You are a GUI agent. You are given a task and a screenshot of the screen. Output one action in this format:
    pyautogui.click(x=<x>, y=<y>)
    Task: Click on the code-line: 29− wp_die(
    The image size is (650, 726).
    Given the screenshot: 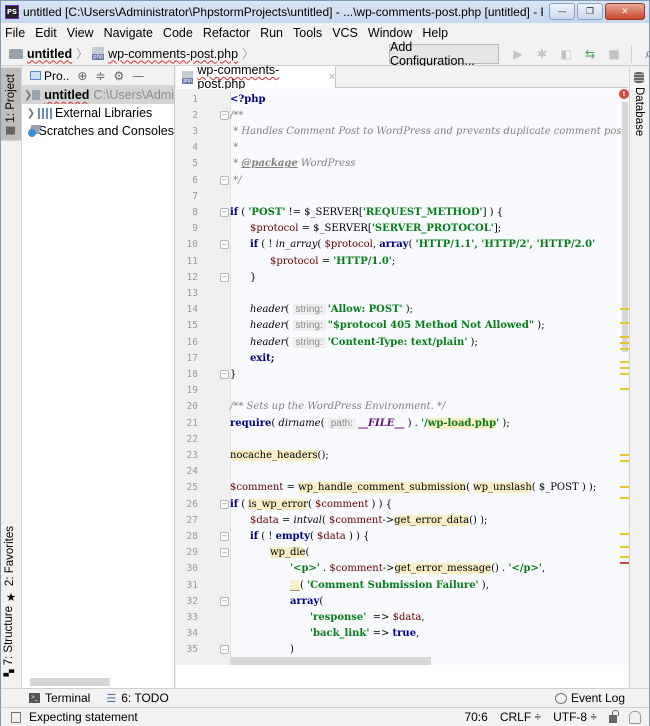 What is the action you would take?
    pyautogui.click(x=402, y=553)
    